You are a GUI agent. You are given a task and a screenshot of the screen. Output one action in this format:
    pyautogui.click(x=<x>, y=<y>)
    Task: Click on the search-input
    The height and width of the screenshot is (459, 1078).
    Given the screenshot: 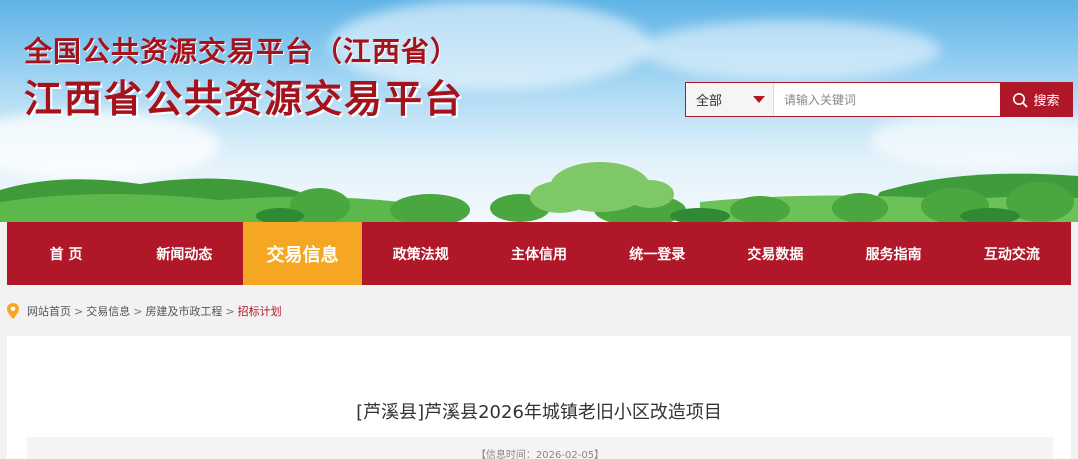 What is the action you would take?
    pyautogui.click(x=887, y=99)
    